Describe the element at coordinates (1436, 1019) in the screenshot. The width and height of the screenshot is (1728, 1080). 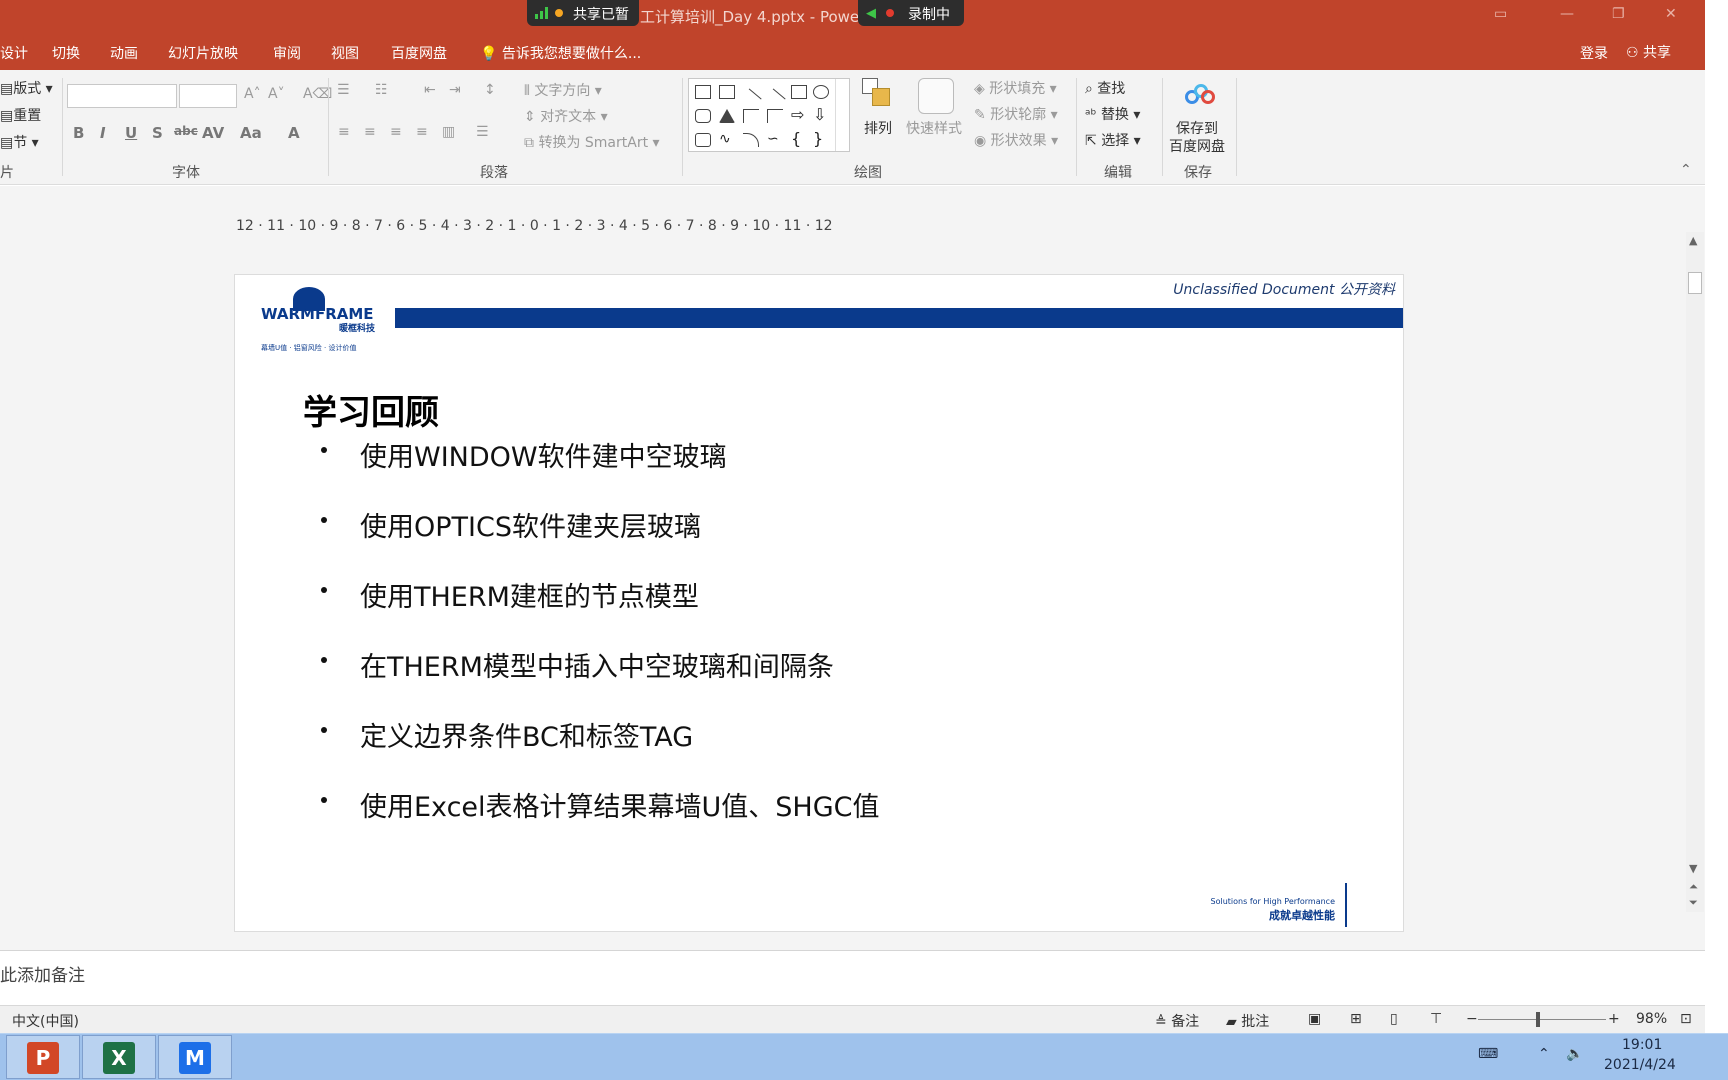
I see `slideshow-view-icon: ⊤` at that location.